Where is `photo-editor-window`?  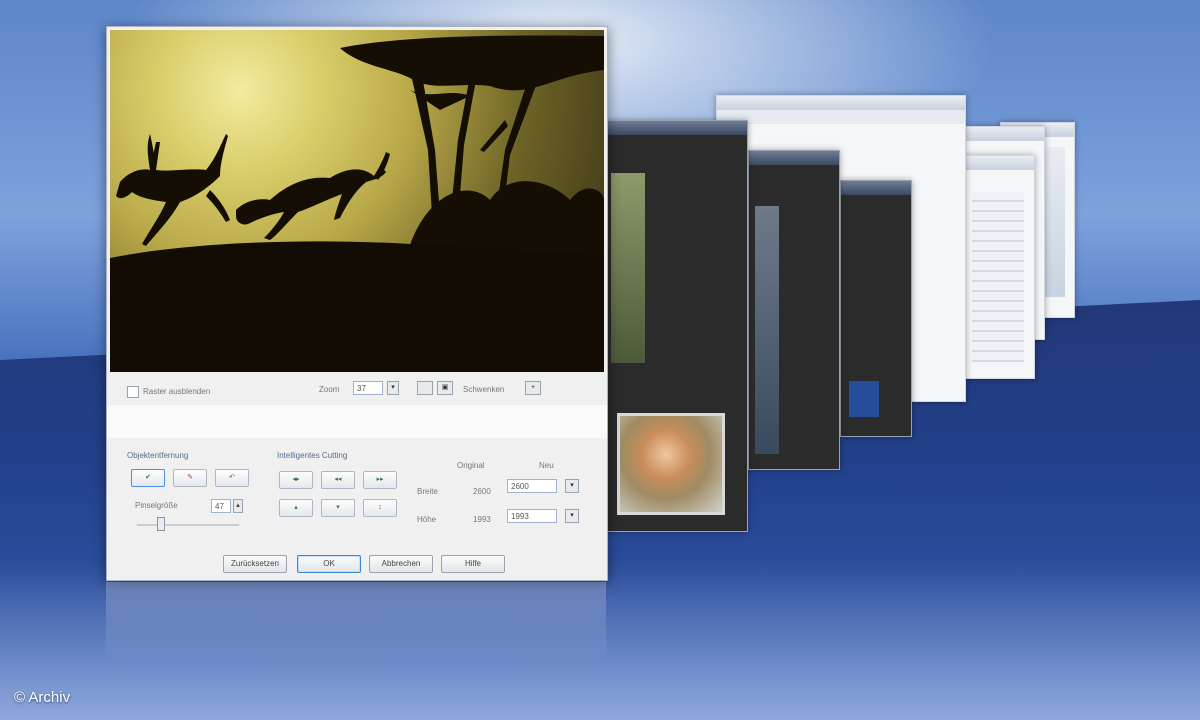 photo-editor-window is located at coordinates (677, 326).